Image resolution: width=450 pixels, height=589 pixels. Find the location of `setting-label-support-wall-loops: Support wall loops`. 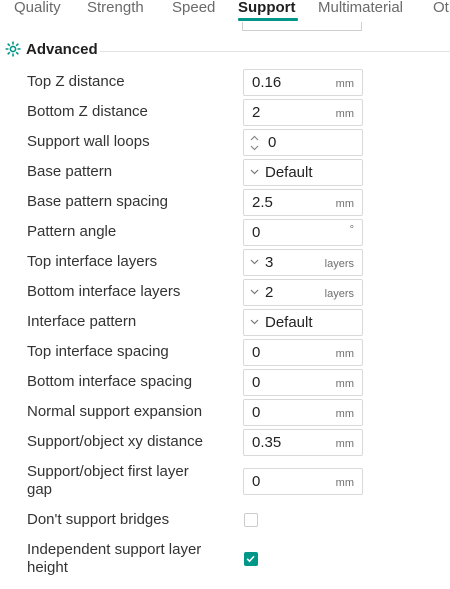

setting-label-support-wall-loops: Support wall loops is located at coordinates (88, 141).